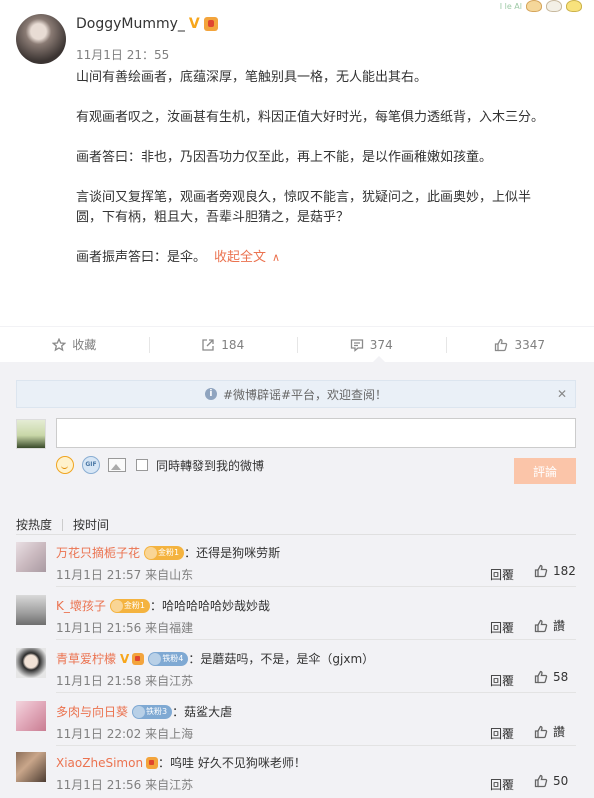  I want to click on favorite-button: 收藏, so click(74, 344).